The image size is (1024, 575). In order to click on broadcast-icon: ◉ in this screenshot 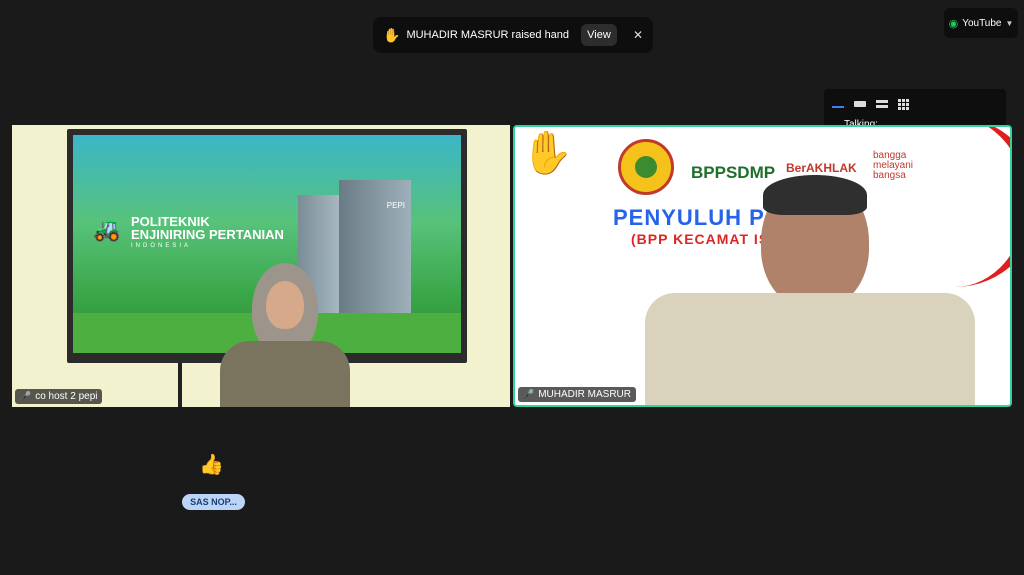, I will do `click(953, 23)`.